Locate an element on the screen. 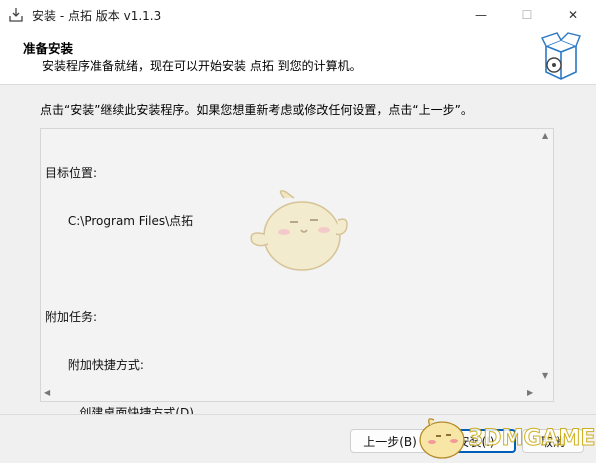  memo-line: 附加任务: is located at coordinates (71, 317).